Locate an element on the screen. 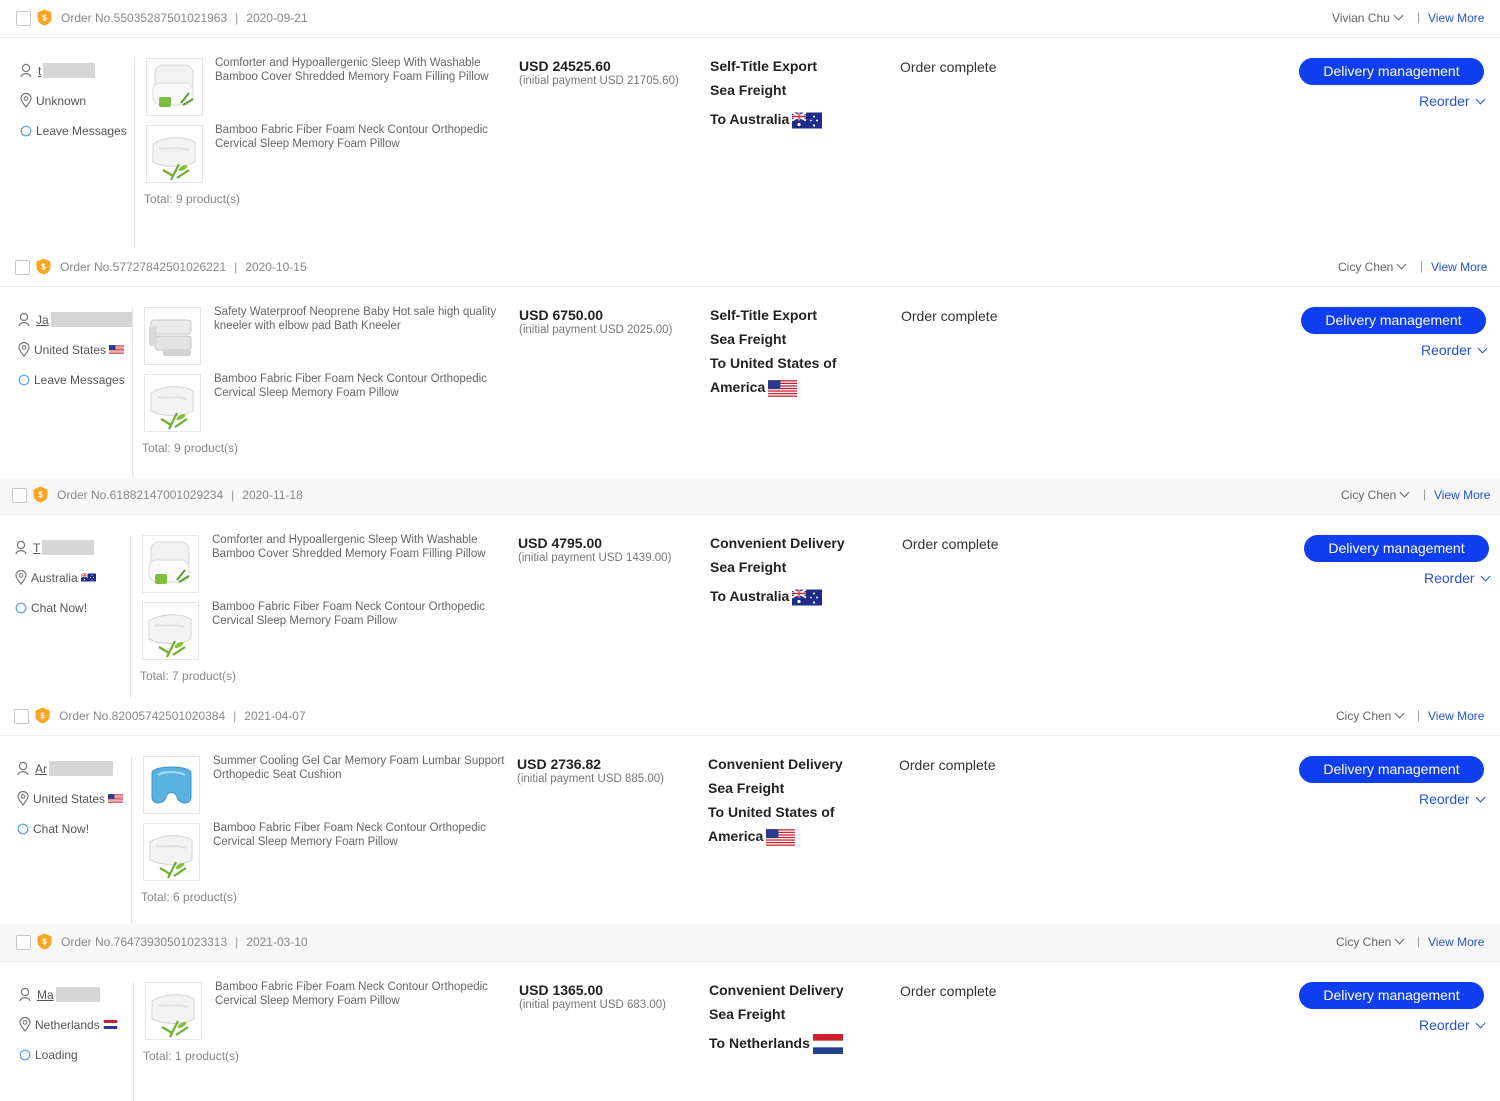  buyer-name: Ar is located at coordinates (41, 769).